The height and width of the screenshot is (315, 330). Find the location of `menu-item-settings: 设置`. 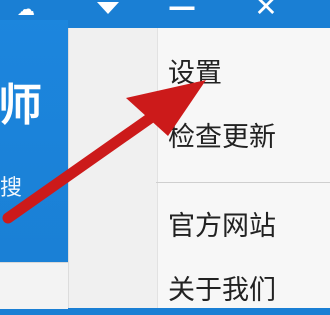

menu-item-settings: 设置 is located at coordinates (248, 74).